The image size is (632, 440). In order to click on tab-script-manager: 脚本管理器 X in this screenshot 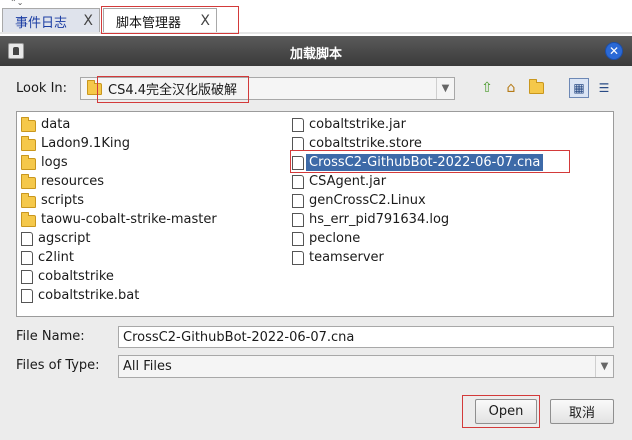, I will do `click(160, 20)`.